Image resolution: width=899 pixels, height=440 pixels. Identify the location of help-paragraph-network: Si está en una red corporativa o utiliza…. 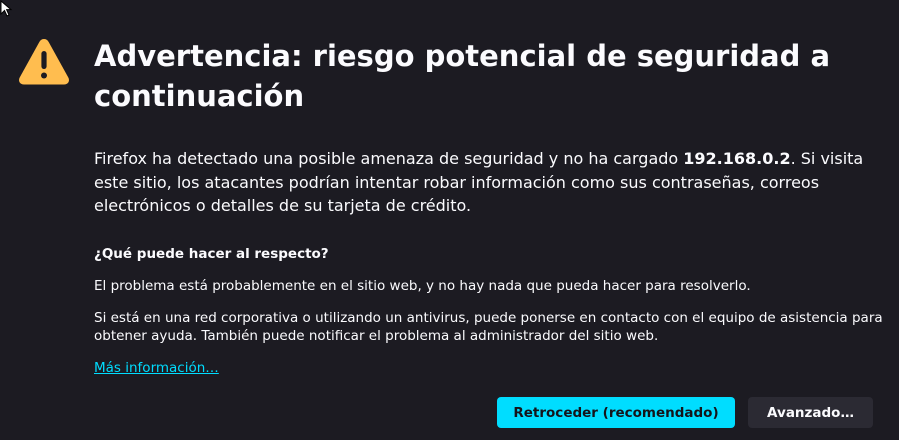
(488, 327).